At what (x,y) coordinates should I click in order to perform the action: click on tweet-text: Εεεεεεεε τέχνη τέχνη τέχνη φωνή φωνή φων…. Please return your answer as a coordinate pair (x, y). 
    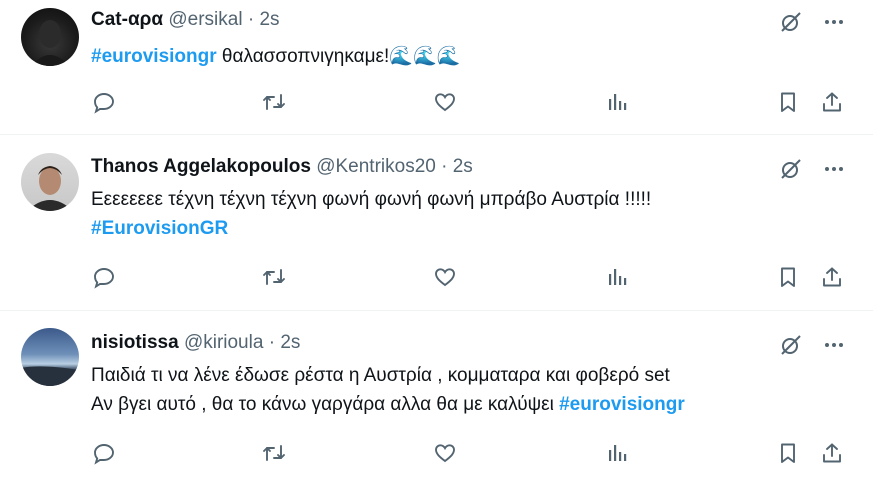
    Looking at the image, I should click on (371, 214).